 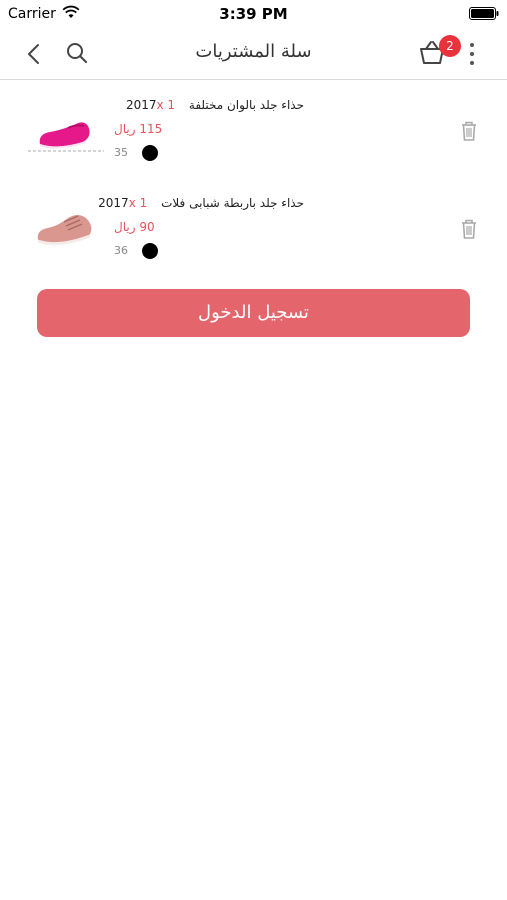 What do you see at coordinates (64, 230) in the screenshot?
I see `beige-shoe-image` at bounding box center [64, 230].